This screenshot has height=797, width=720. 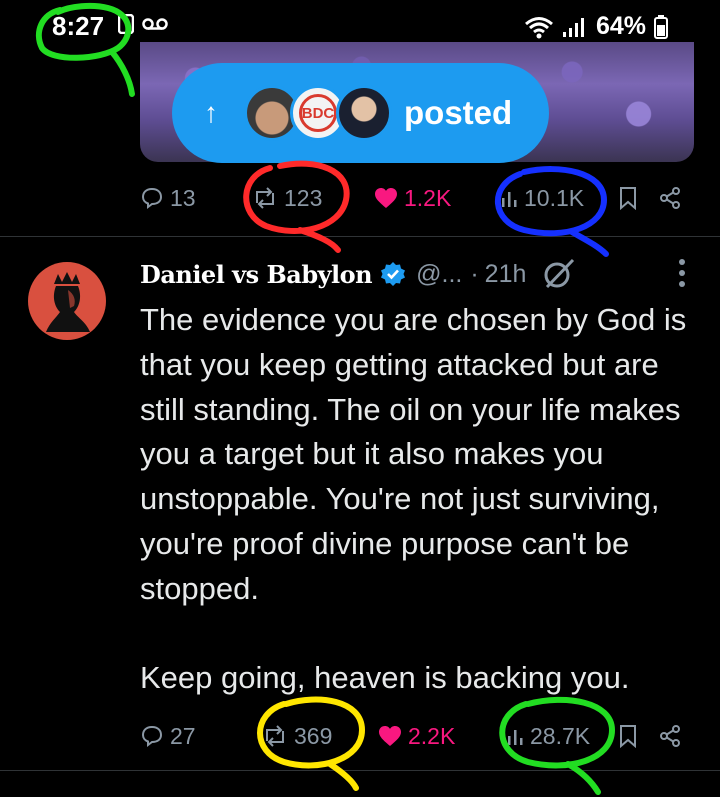 I want to click on like-button: 2.2K, so click(x=416, y=736).